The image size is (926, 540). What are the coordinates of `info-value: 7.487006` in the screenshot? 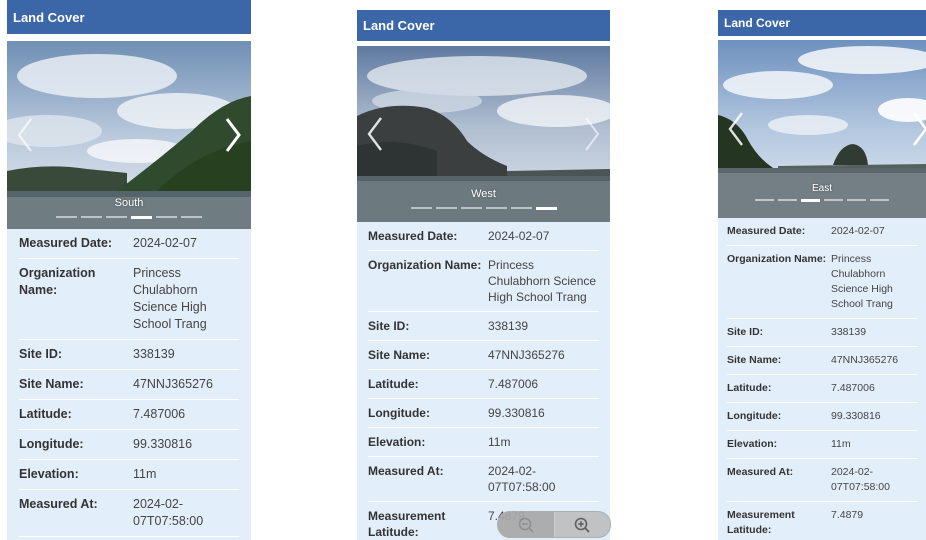 It's located at (159, 414).